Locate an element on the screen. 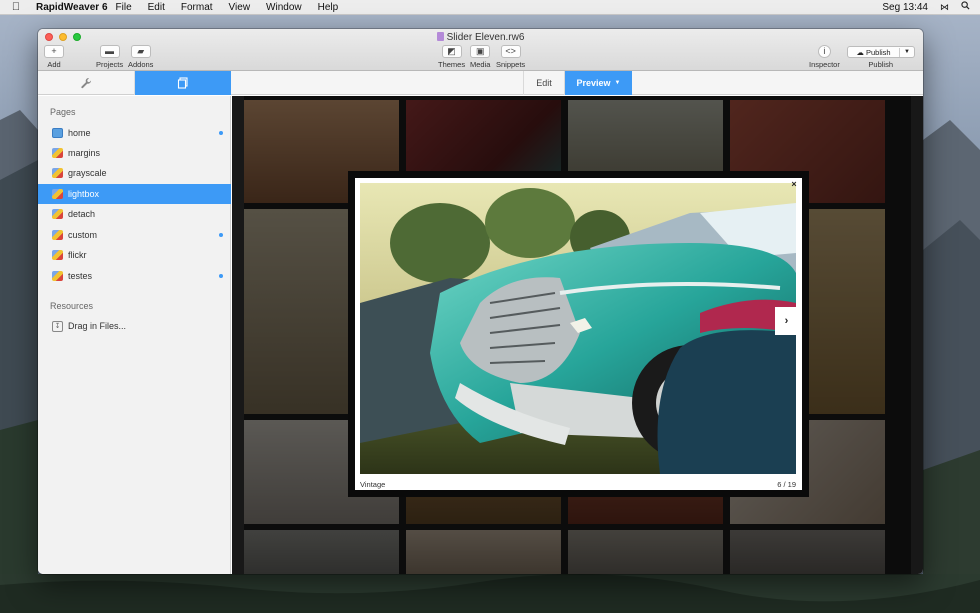 Image resolution: width=980 pixels, height=613 pixels. document-title: Slider Eleven.rw6 is located at coordinates (480, 37).